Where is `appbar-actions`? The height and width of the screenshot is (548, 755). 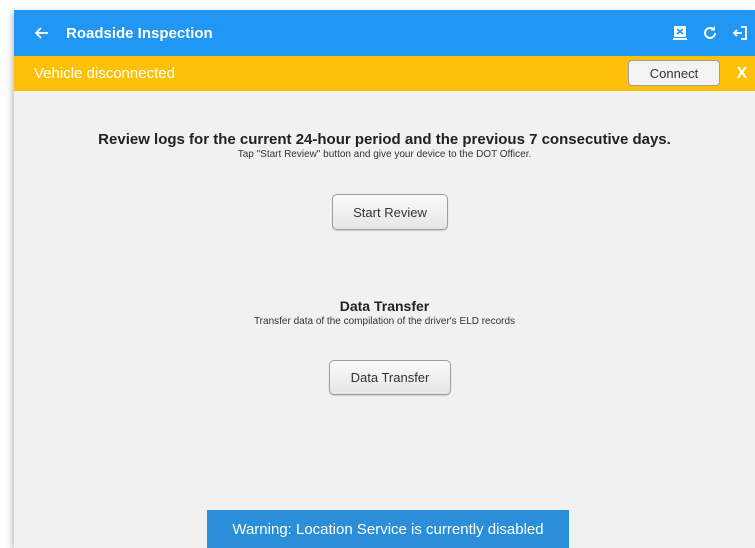
appbar-actions is located at coordinates (710, 33).